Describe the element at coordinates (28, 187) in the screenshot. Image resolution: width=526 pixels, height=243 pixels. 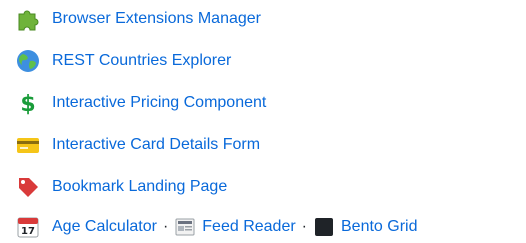
I see `bookmark-icon` at that location.